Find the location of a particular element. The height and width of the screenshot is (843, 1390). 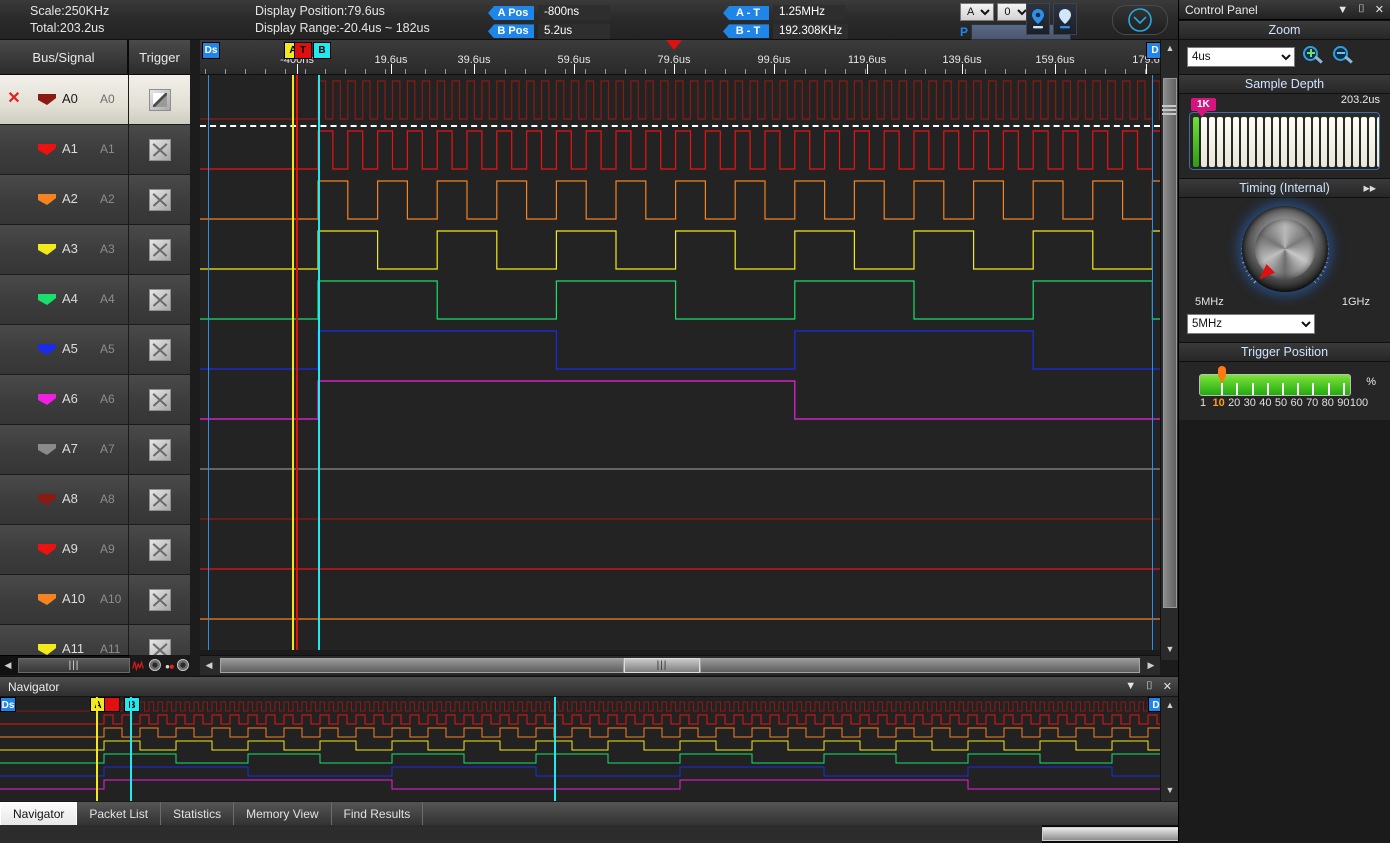

channel-row-a6: A6 A6 is located at coordinates (95, 400).